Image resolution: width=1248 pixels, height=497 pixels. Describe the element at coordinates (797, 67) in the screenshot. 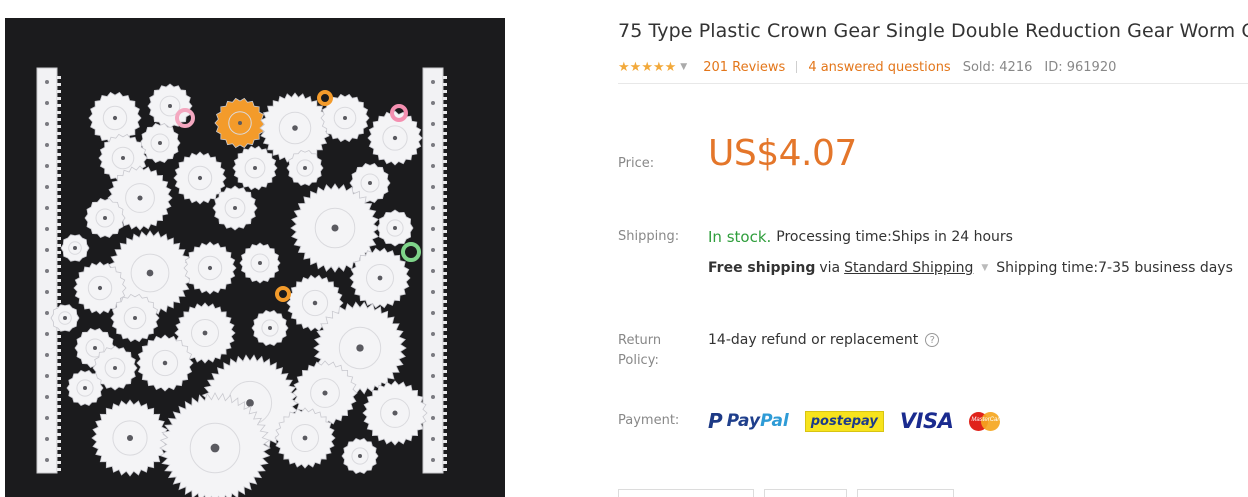

I see `meta-divider` at that location.